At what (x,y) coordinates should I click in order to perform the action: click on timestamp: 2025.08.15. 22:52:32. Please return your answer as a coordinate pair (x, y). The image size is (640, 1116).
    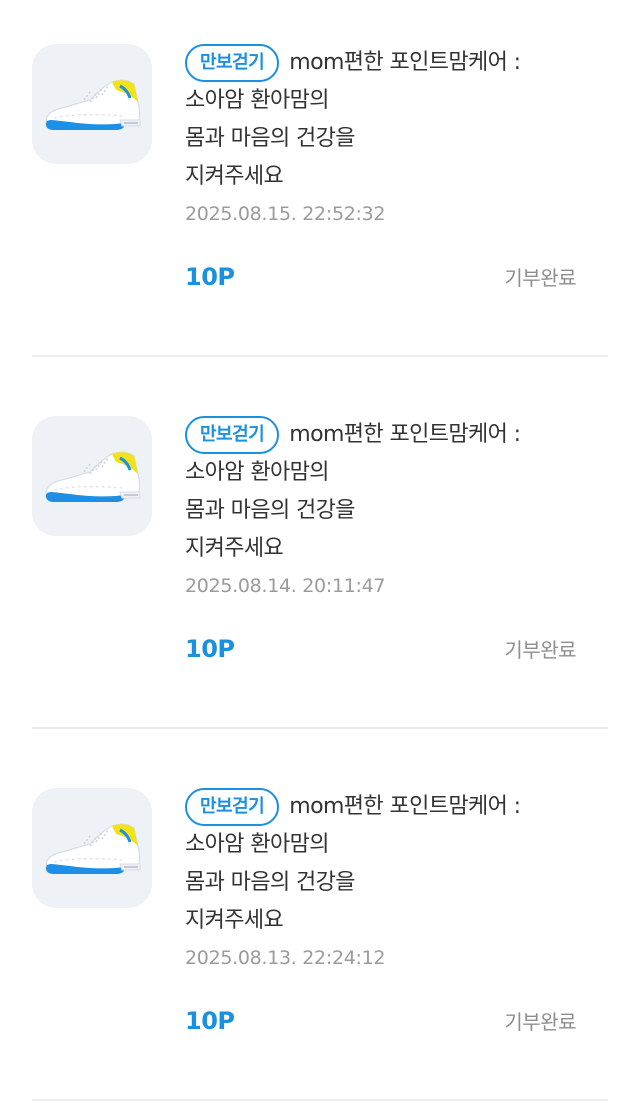
    Looking at the image, I should click on (285, 214).